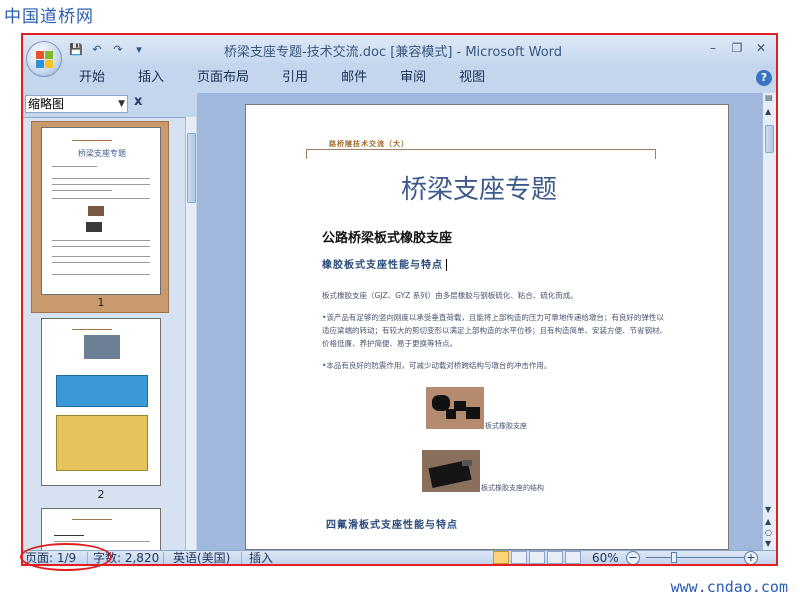 The width and height of the screenshot is (800, 600). I want to click on tab-mailings: 邮件, so click(354, 78).